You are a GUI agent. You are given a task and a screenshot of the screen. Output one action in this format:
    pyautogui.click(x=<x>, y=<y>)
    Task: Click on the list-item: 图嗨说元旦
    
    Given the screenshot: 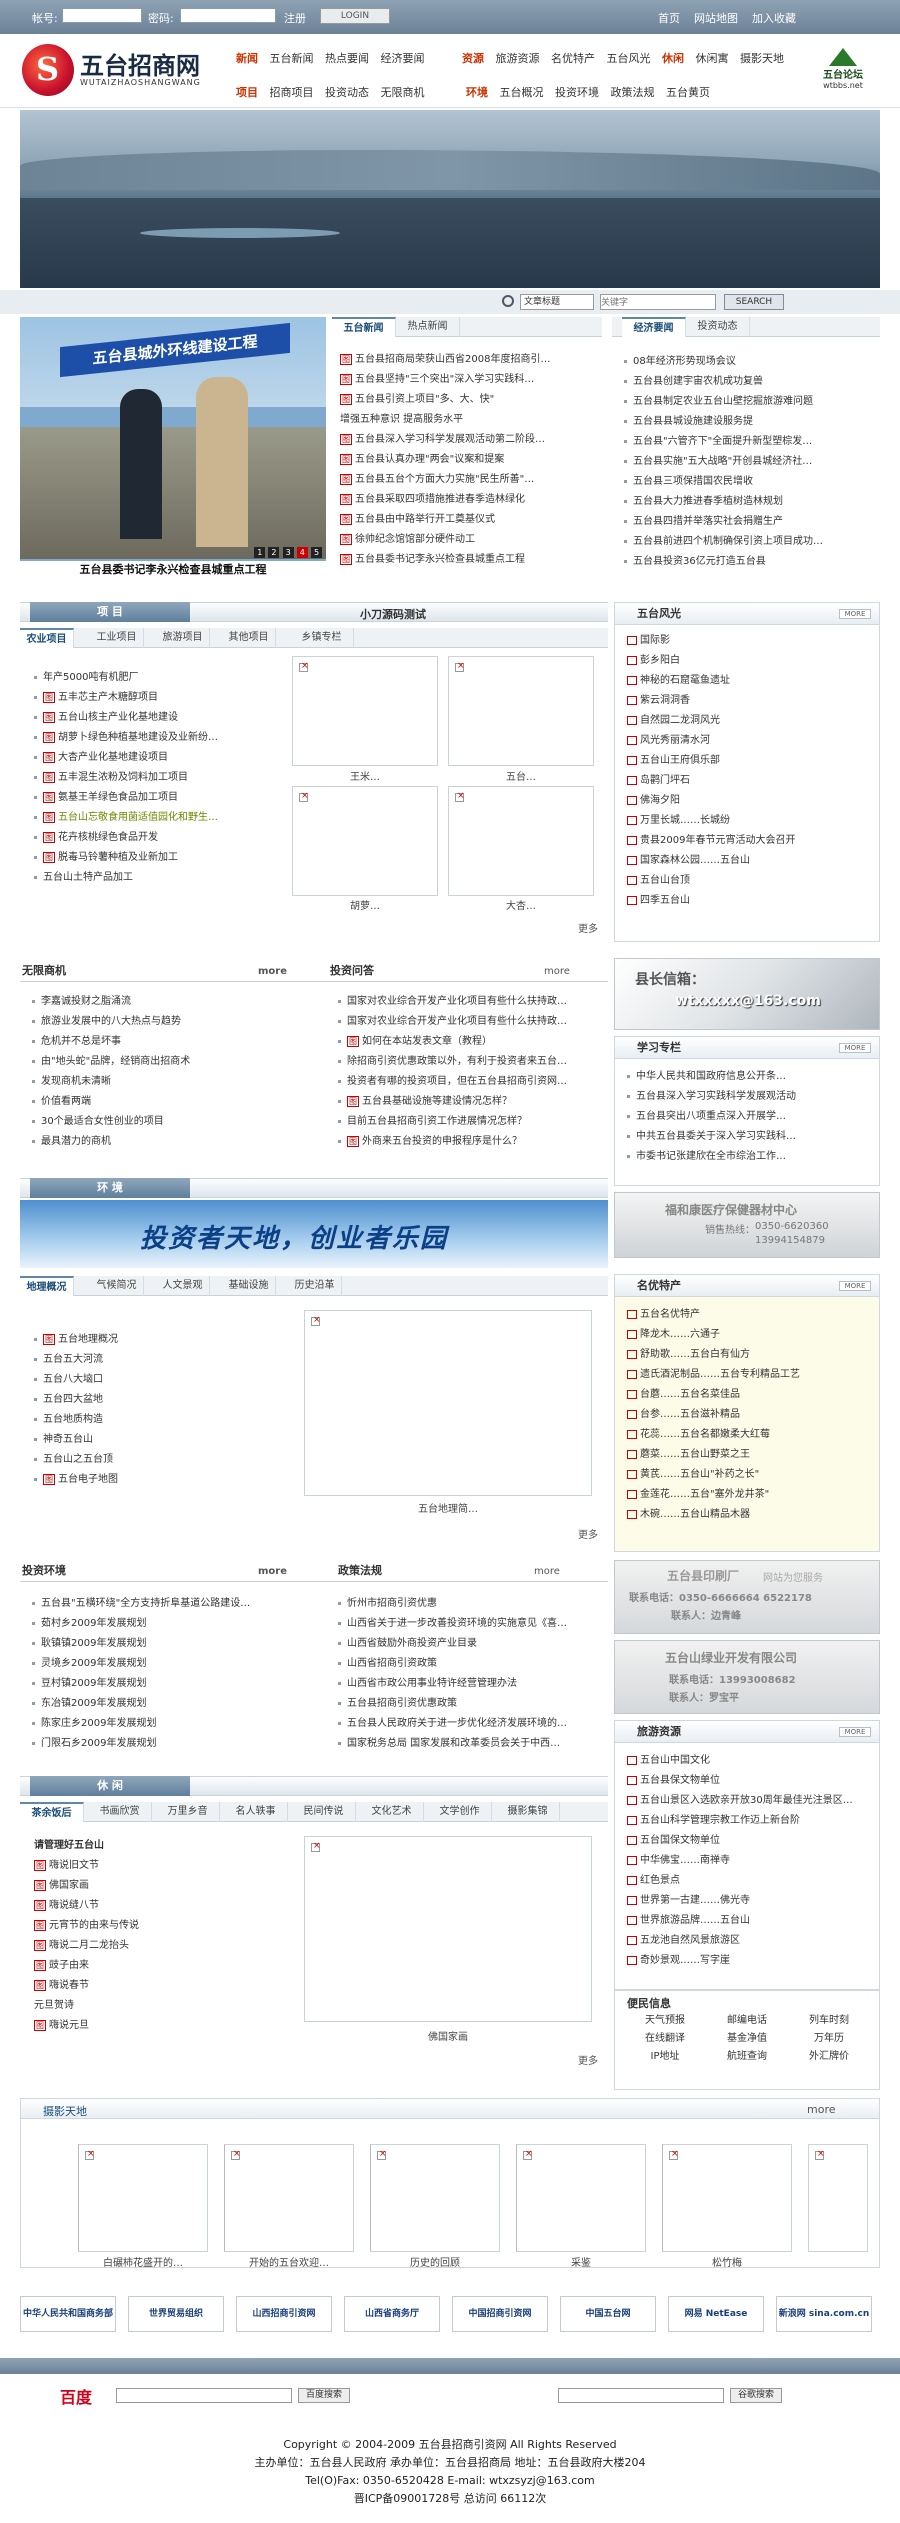 What is the action you would take?
    pyautogui.click(x=159, y=2026)
    